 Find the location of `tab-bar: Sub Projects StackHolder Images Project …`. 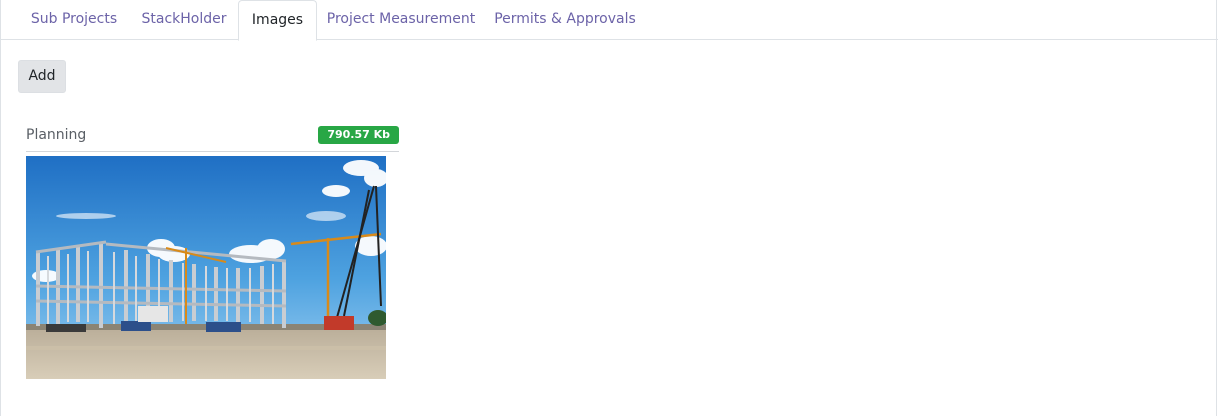

tab-bar: Sub Projects StackHolder Images Project … is located at coordinates (609, 20).